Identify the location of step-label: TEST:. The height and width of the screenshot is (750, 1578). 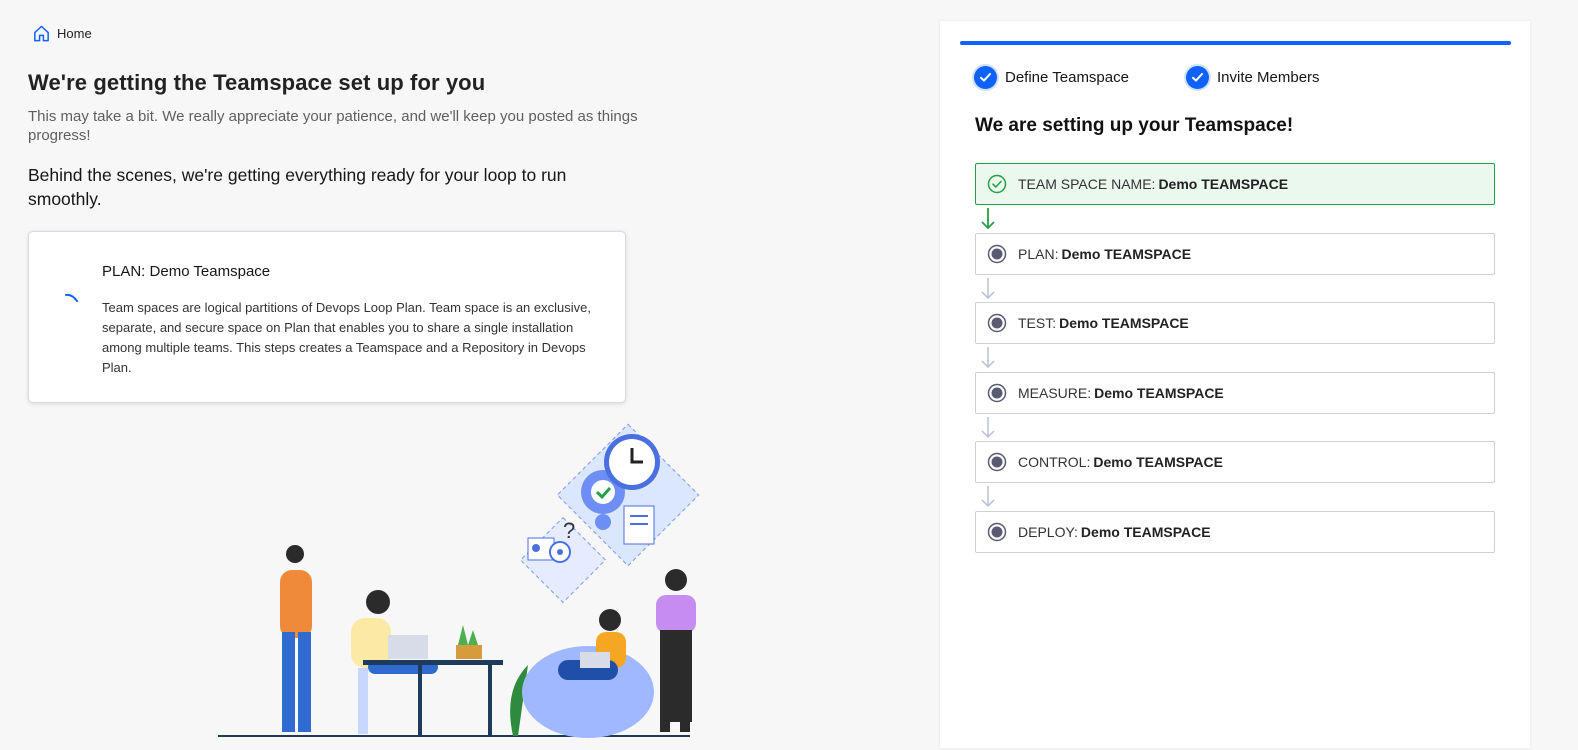
(1037, 323).